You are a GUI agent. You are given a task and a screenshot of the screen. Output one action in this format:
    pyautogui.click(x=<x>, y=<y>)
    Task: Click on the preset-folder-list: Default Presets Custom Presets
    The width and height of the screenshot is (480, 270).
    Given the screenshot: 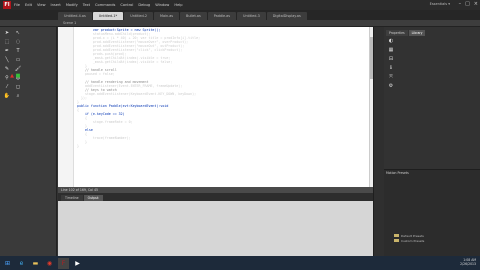 What is the action you would take?
    pyautogui.click(x=409, y=238)
    